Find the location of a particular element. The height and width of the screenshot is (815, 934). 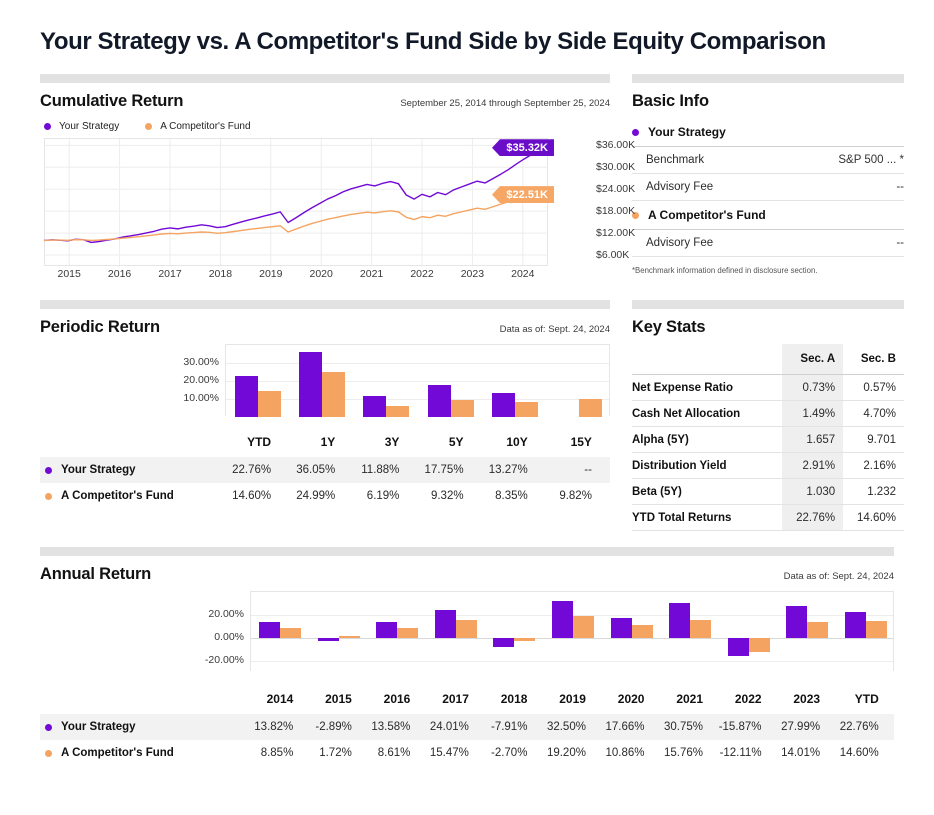

stat-label: YTD Total Returns is located at coordinates (707, 517).